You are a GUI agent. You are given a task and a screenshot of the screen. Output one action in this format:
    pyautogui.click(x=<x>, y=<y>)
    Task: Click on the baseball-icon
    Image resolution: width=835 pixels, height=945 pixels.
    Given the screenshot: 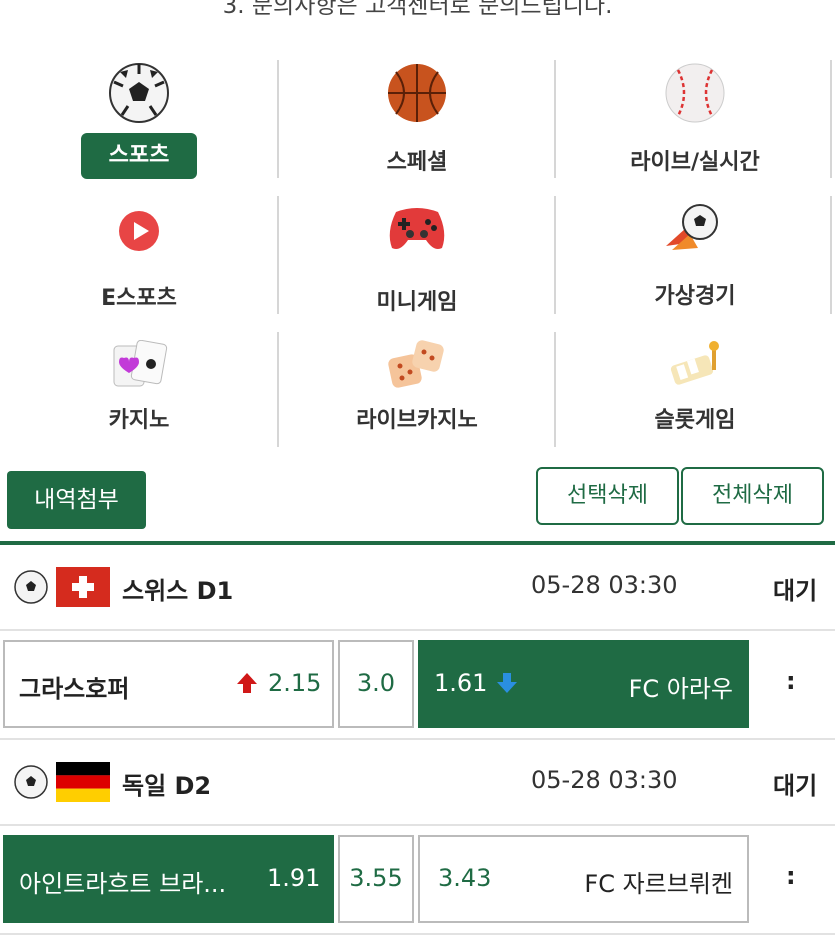 What is the action you would take?
    pyautogui.click(x=695, y=93)
    